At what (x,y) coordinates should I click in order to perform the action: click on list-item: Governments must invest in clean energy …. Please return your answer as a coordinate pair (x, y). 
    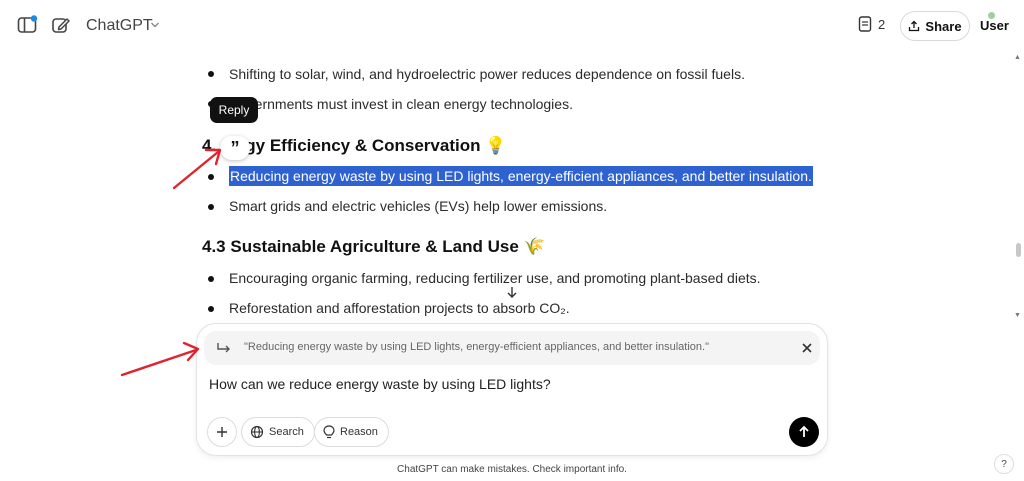
    Looking at the image, I should click on (401, 104).